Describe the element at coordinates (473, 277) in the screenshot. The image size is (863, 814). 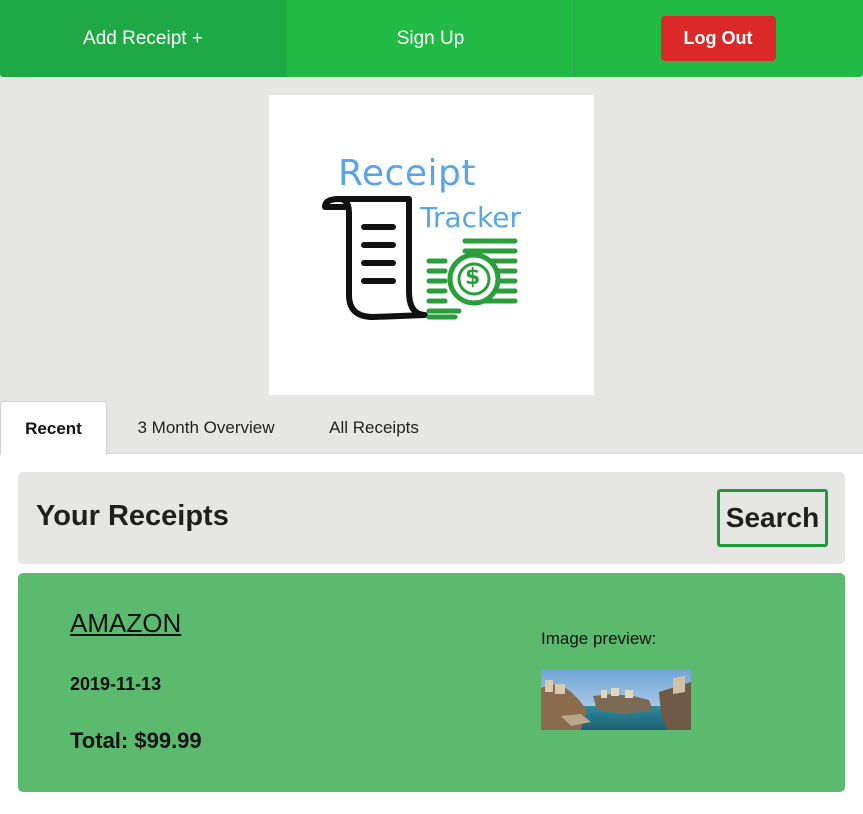
I see `logo-dollar-sign: $` at that location.